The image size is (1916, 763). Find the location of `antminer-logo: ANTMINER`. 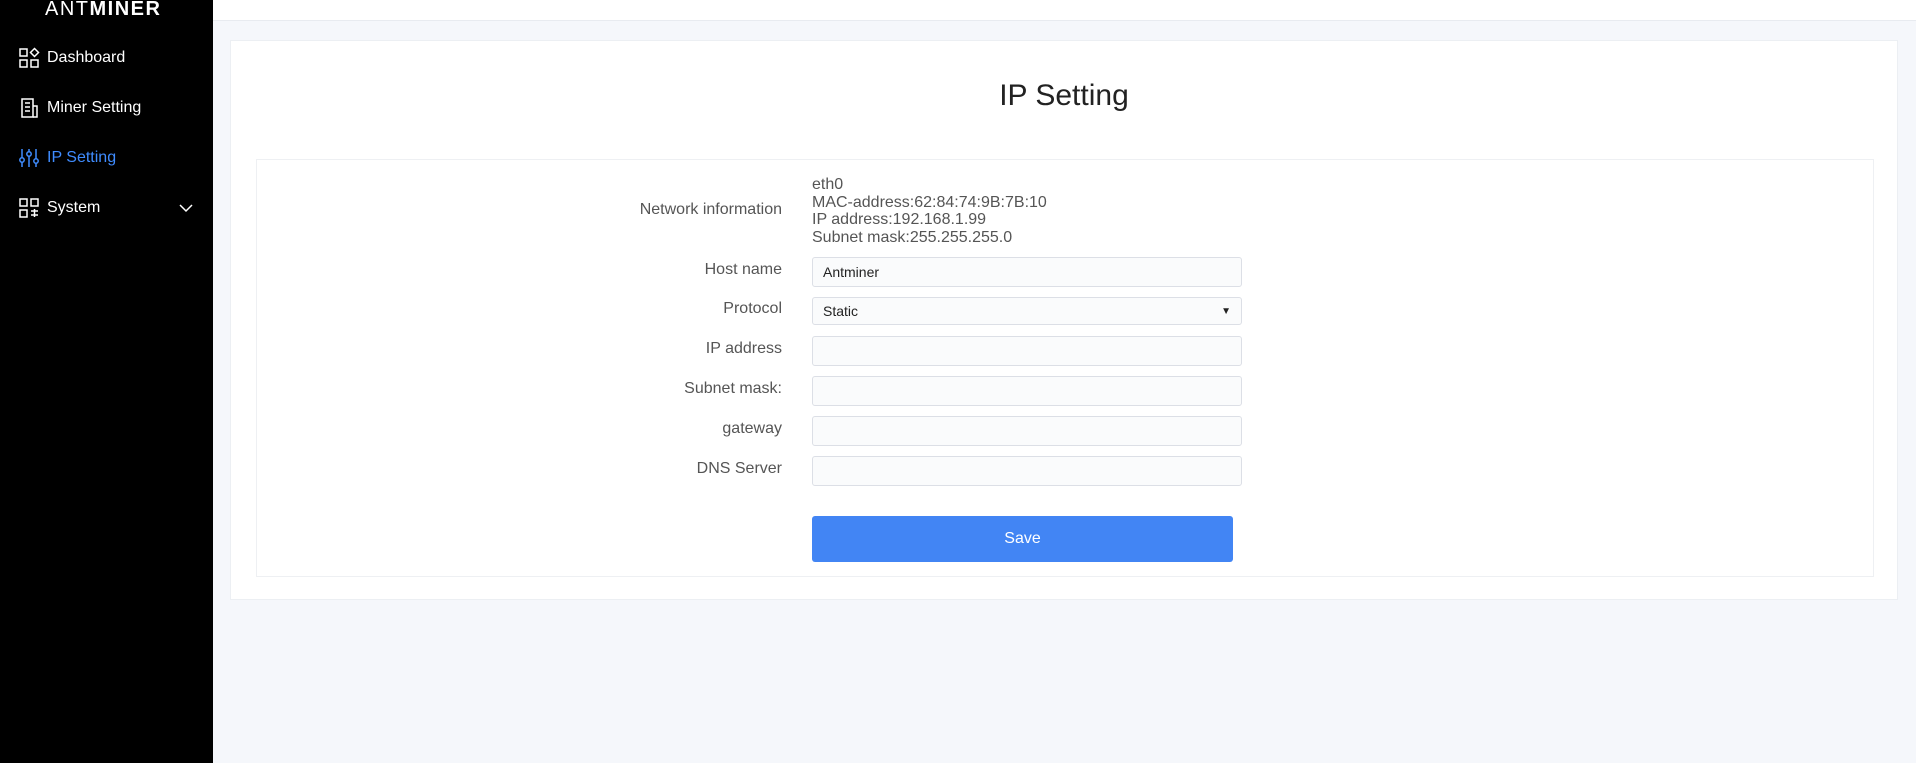

antminer-logo: ANTMINER is located at coordinates (103, 10).